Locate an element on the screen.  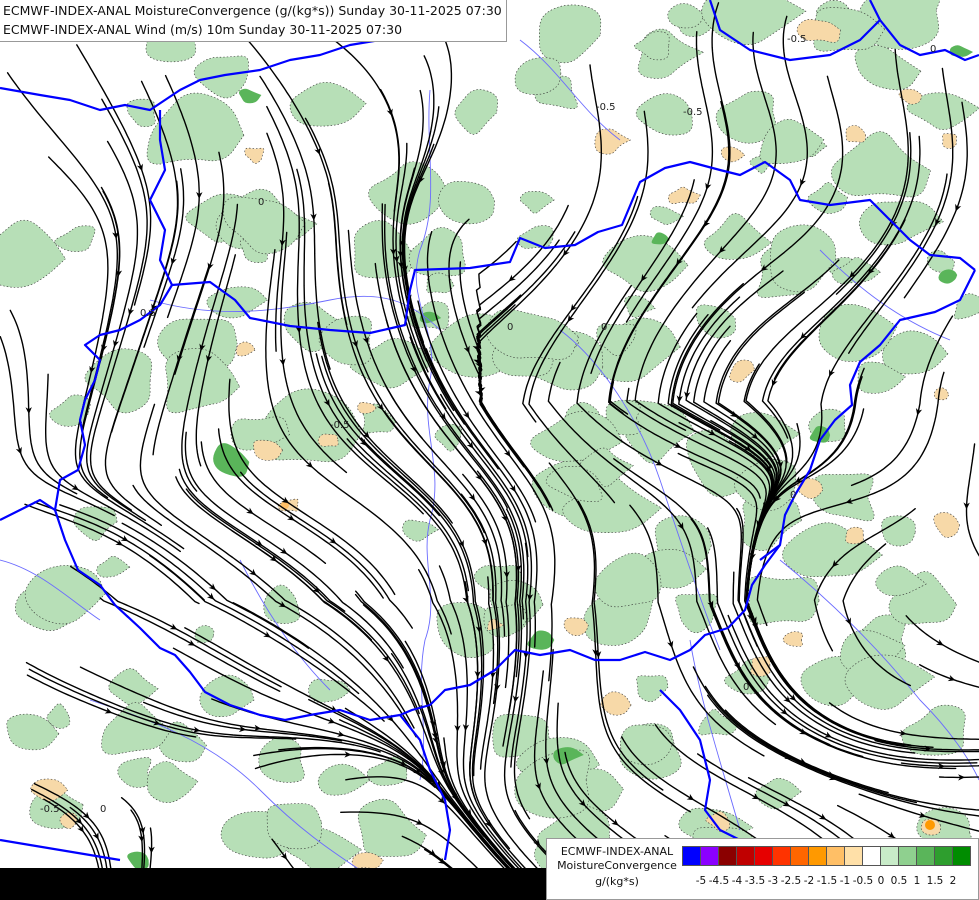
legend-units: g/(kg*s) is located at coordinates (617, 881).